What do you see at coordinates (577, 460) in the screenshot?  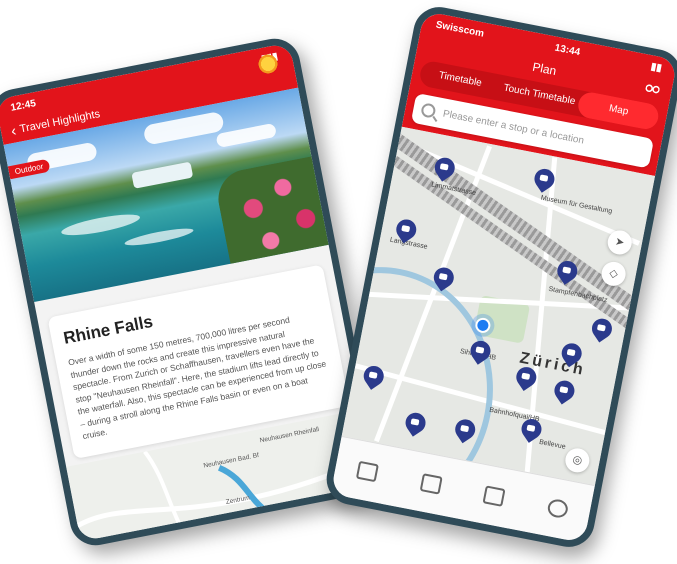 I see `locate-button: ◎` at bounding box center [577, 460].